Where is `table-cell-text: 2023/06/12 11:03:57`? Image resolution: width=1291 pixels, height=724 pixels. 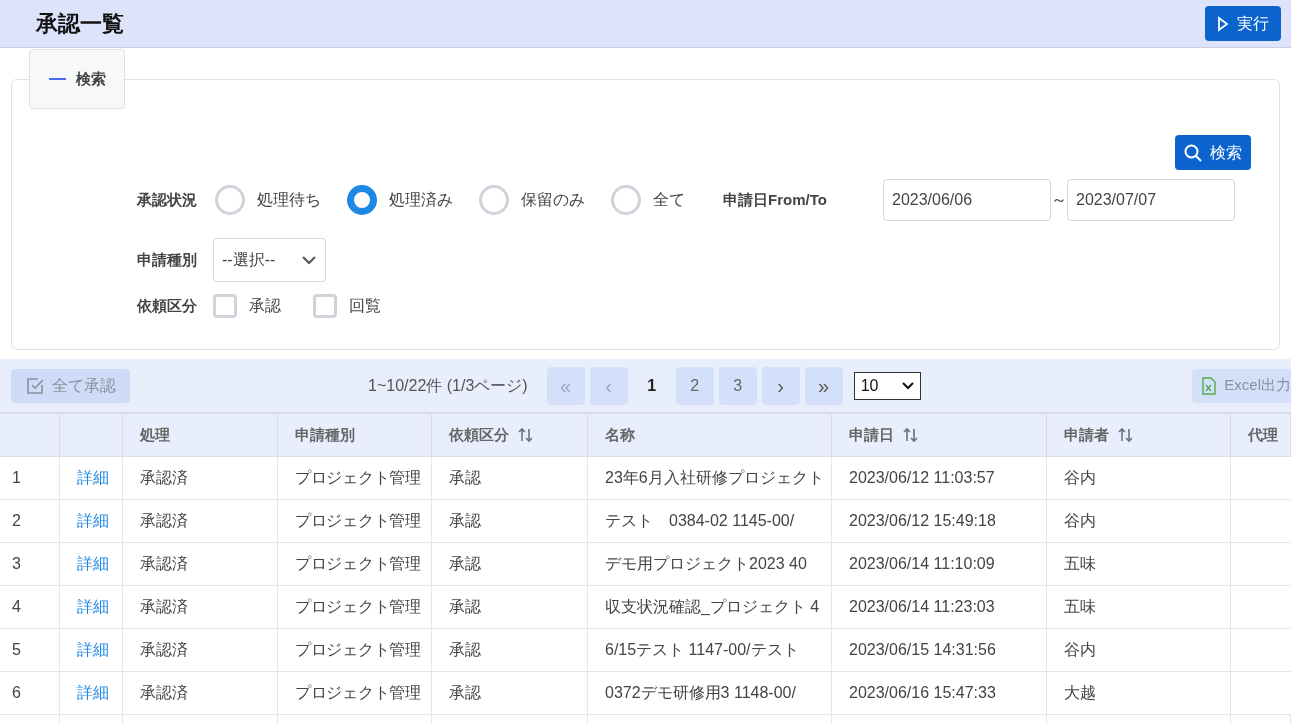 table-cell-text: 2023/06/12 11:03:57 is located at coordinates (922, 478).